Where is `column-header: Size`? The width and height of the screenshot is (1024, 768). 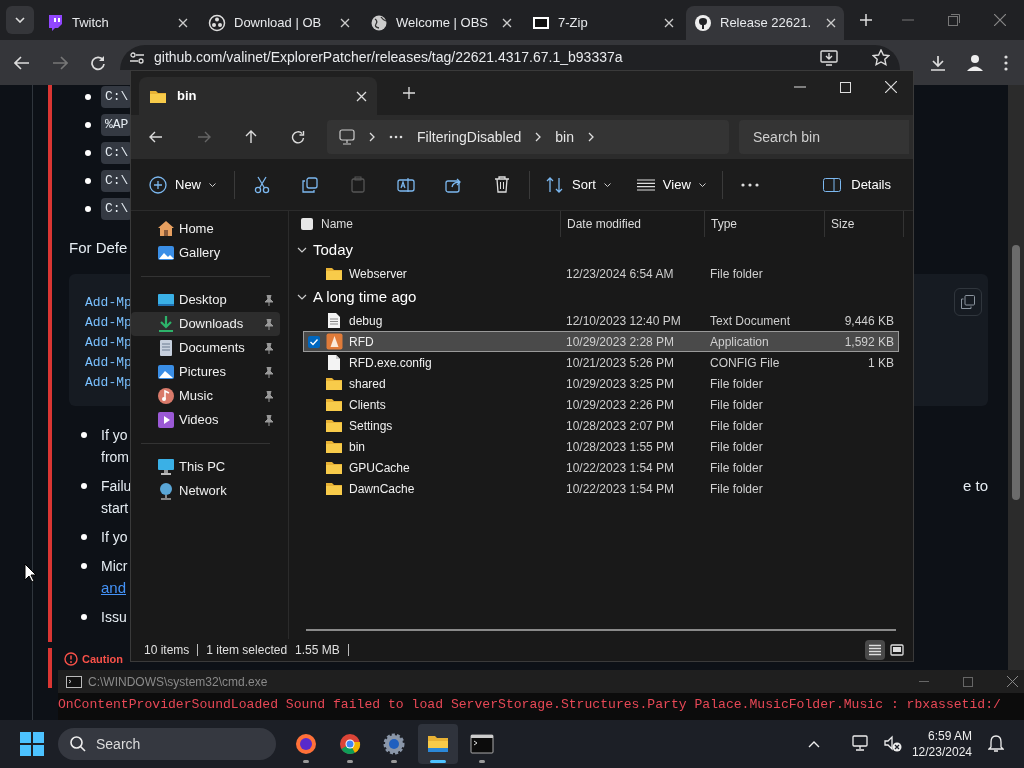 column-header: Size is located at coordinates (843, 224).